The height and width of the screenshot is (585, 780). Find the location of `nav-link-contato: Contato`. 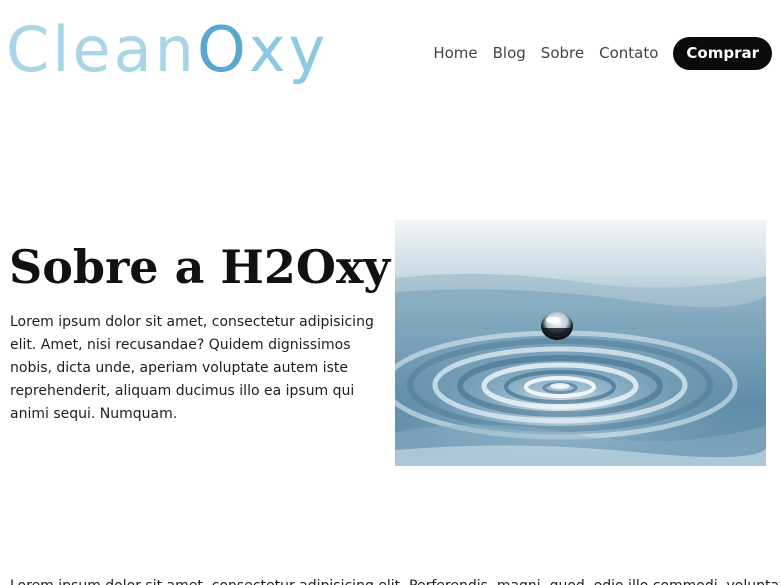

nav-link-contato: Contato is located at coordinates (628, 53).